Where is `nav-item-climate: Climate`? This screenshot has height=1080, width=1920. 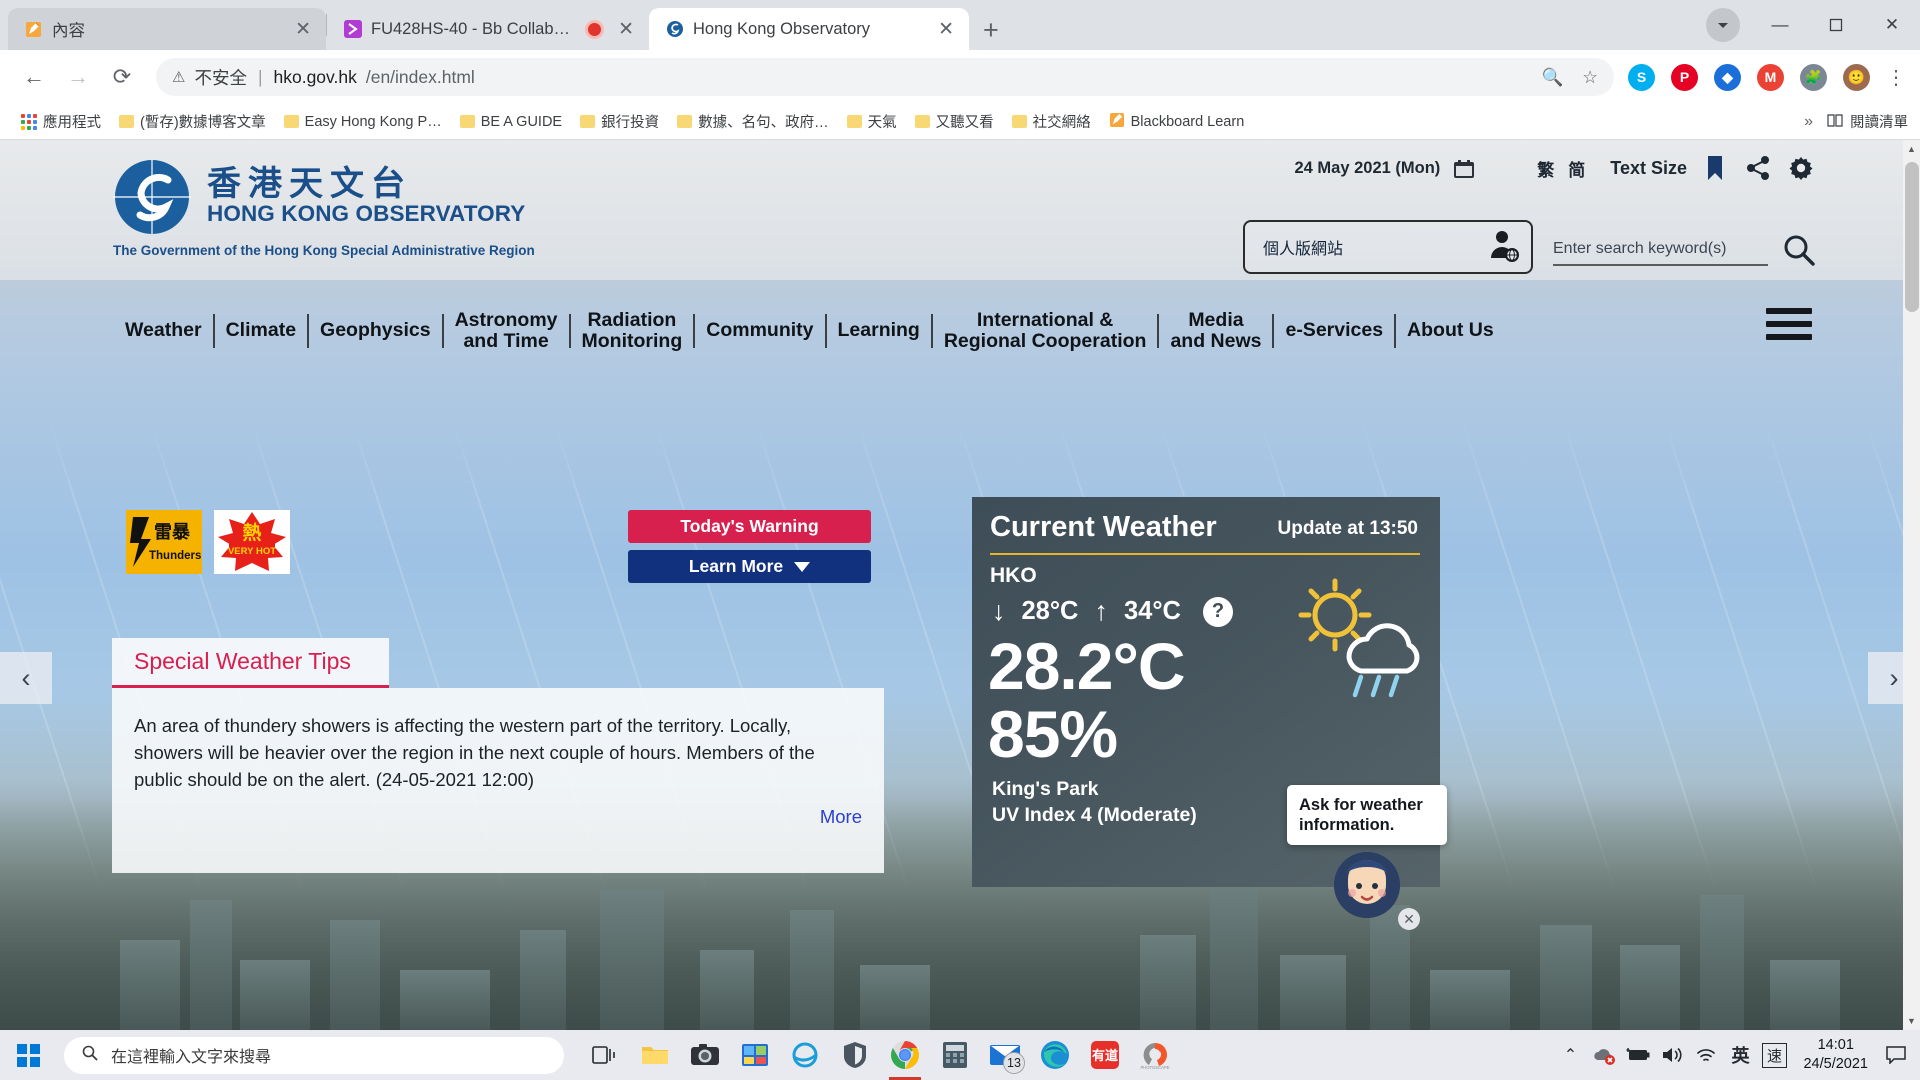 nav-item-climate: Climate is located at coordinates (261, 330).